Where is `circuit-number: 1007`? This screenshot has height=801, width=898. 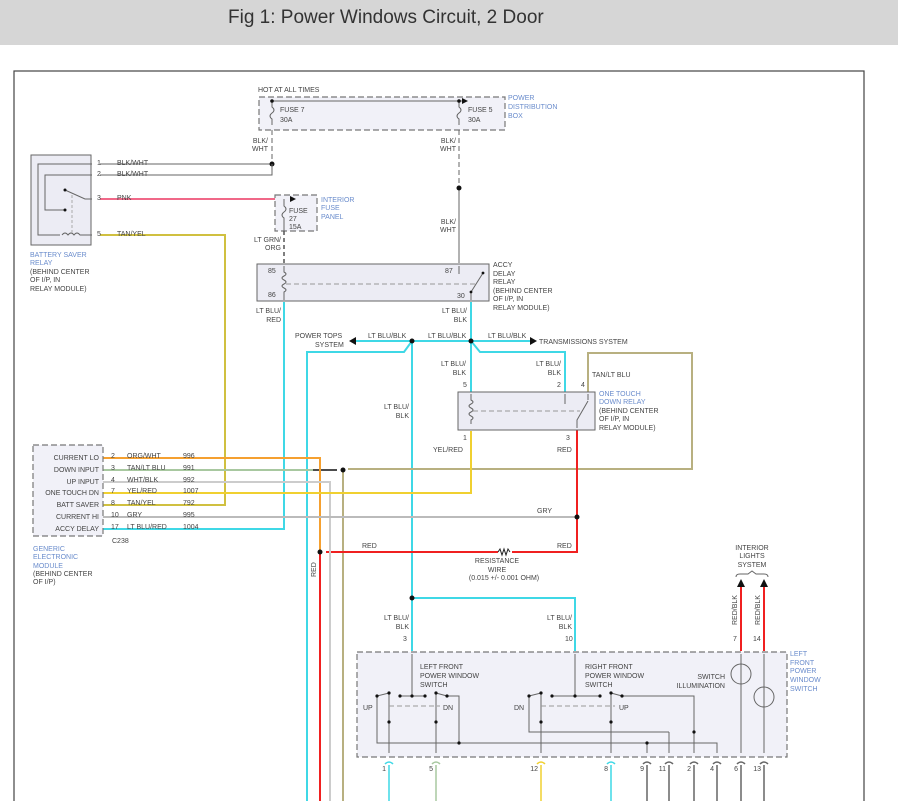 circuit-number: 1007 is located at coordinates (191, 491).